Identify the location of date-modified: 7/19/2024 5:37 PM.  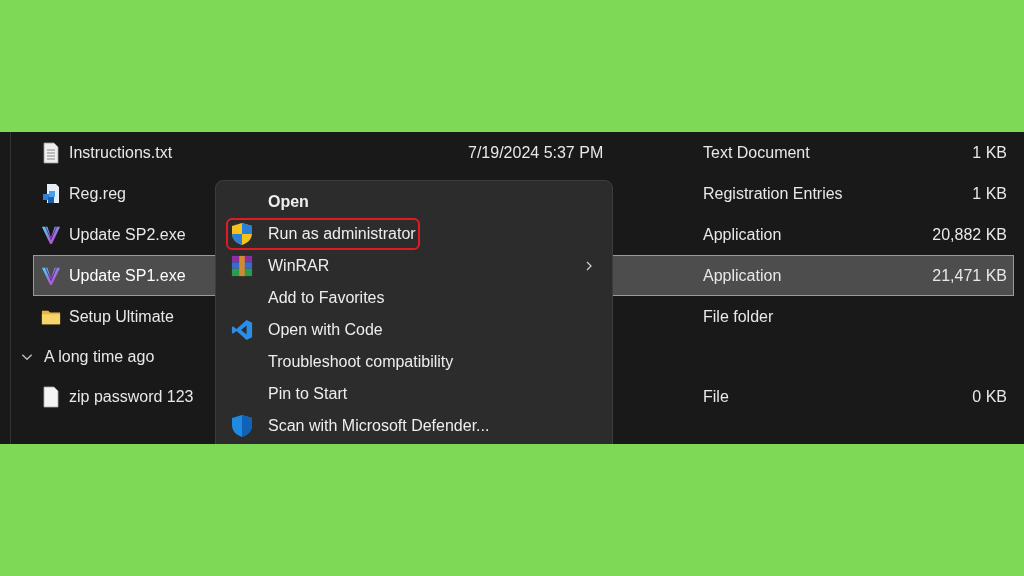
(536, 152).